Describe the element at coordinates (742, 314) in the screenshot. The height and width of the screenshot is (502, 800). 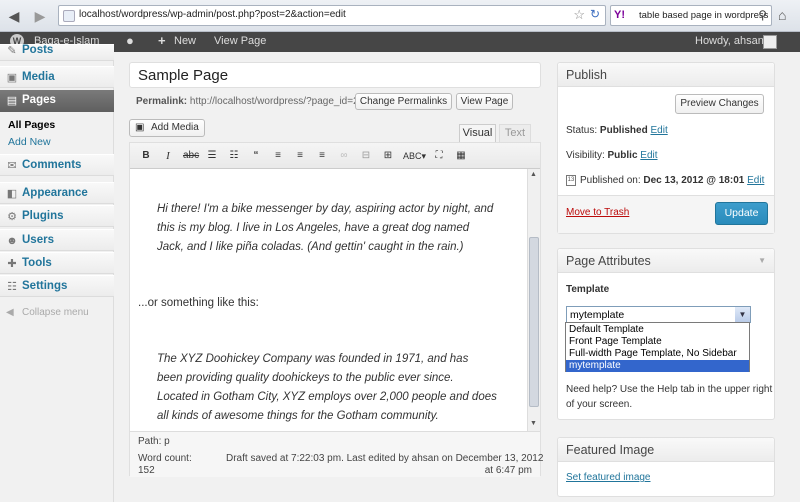
I see `chevron-down-icon: ▼` at that location.